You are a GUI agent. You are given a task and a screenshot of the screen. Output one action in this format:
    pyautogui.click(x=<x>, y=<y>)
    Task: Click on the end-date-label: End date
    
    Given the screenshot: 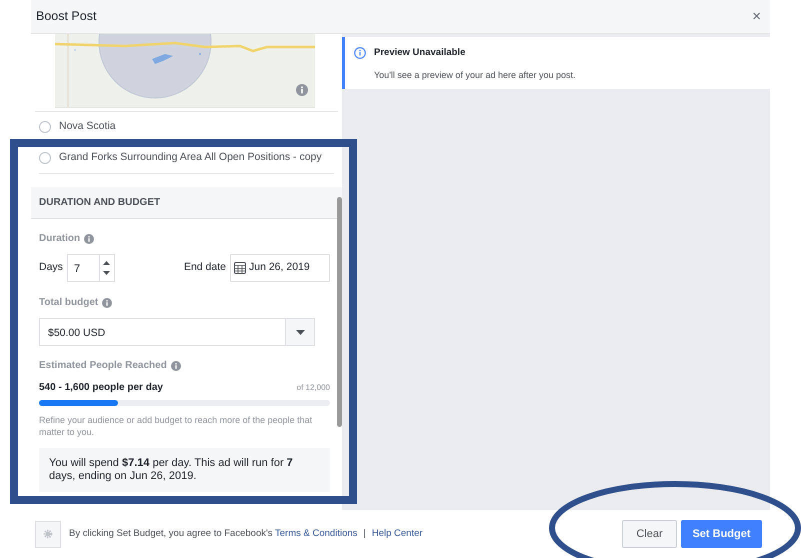 What is the action you would take?
    pyautogui.click(x=205, y=268)
    